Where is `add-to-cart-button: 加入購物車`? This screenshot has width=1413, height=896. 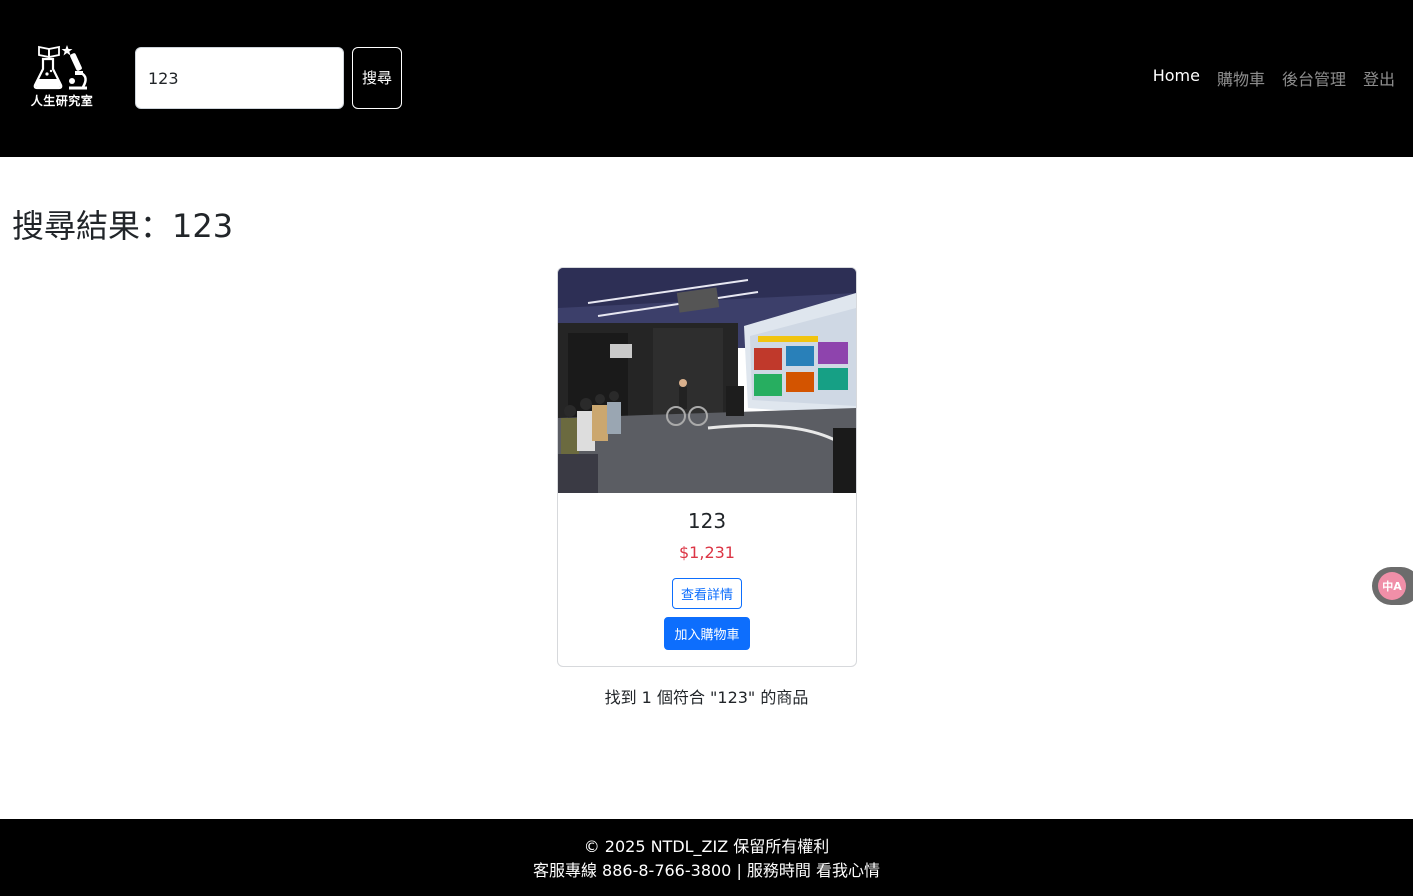 add-to-cart-button: 加入購物車 is located at coordinates (707, 633).